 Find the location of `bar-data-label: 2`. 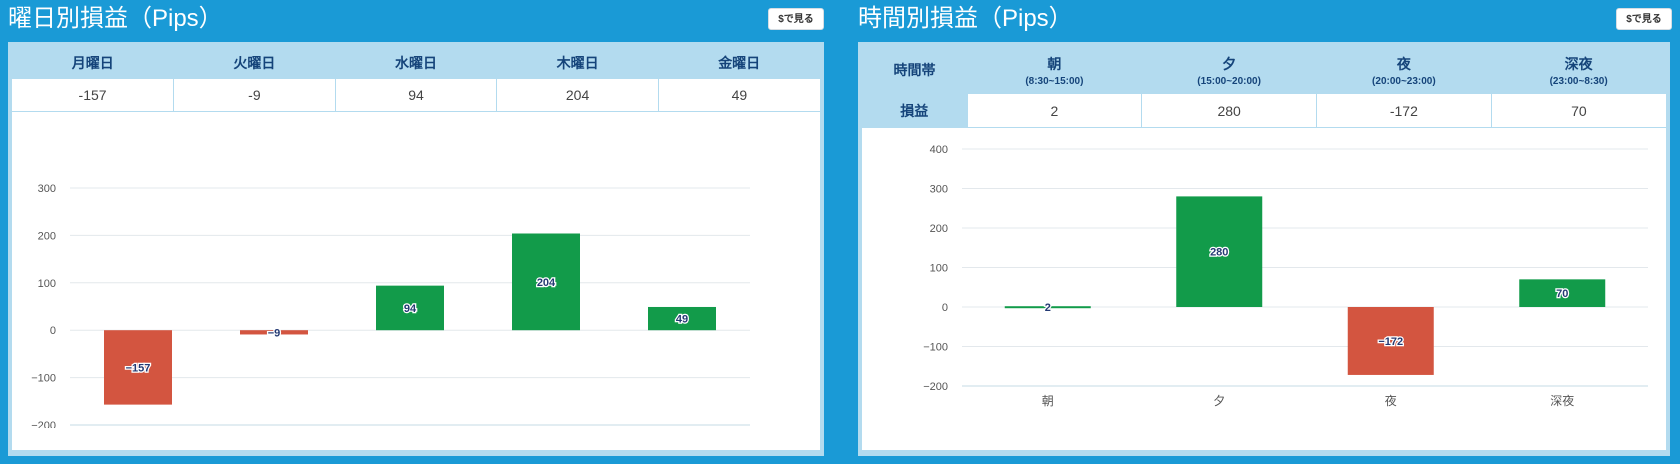

bar-data-label: 2 is located at coordinates (1048, 308).